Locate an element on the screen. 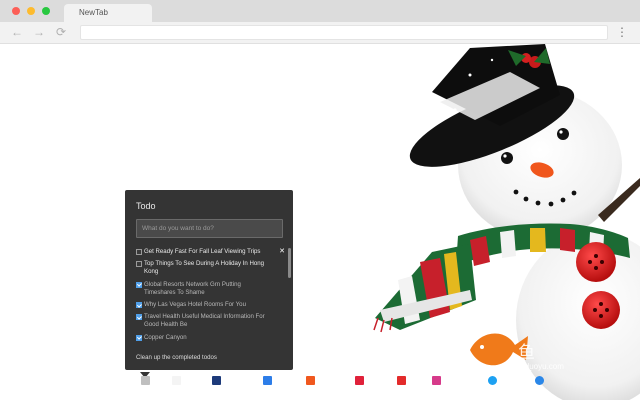  todo-item-text: Copper Canyon is located at coordinates (165, 337).